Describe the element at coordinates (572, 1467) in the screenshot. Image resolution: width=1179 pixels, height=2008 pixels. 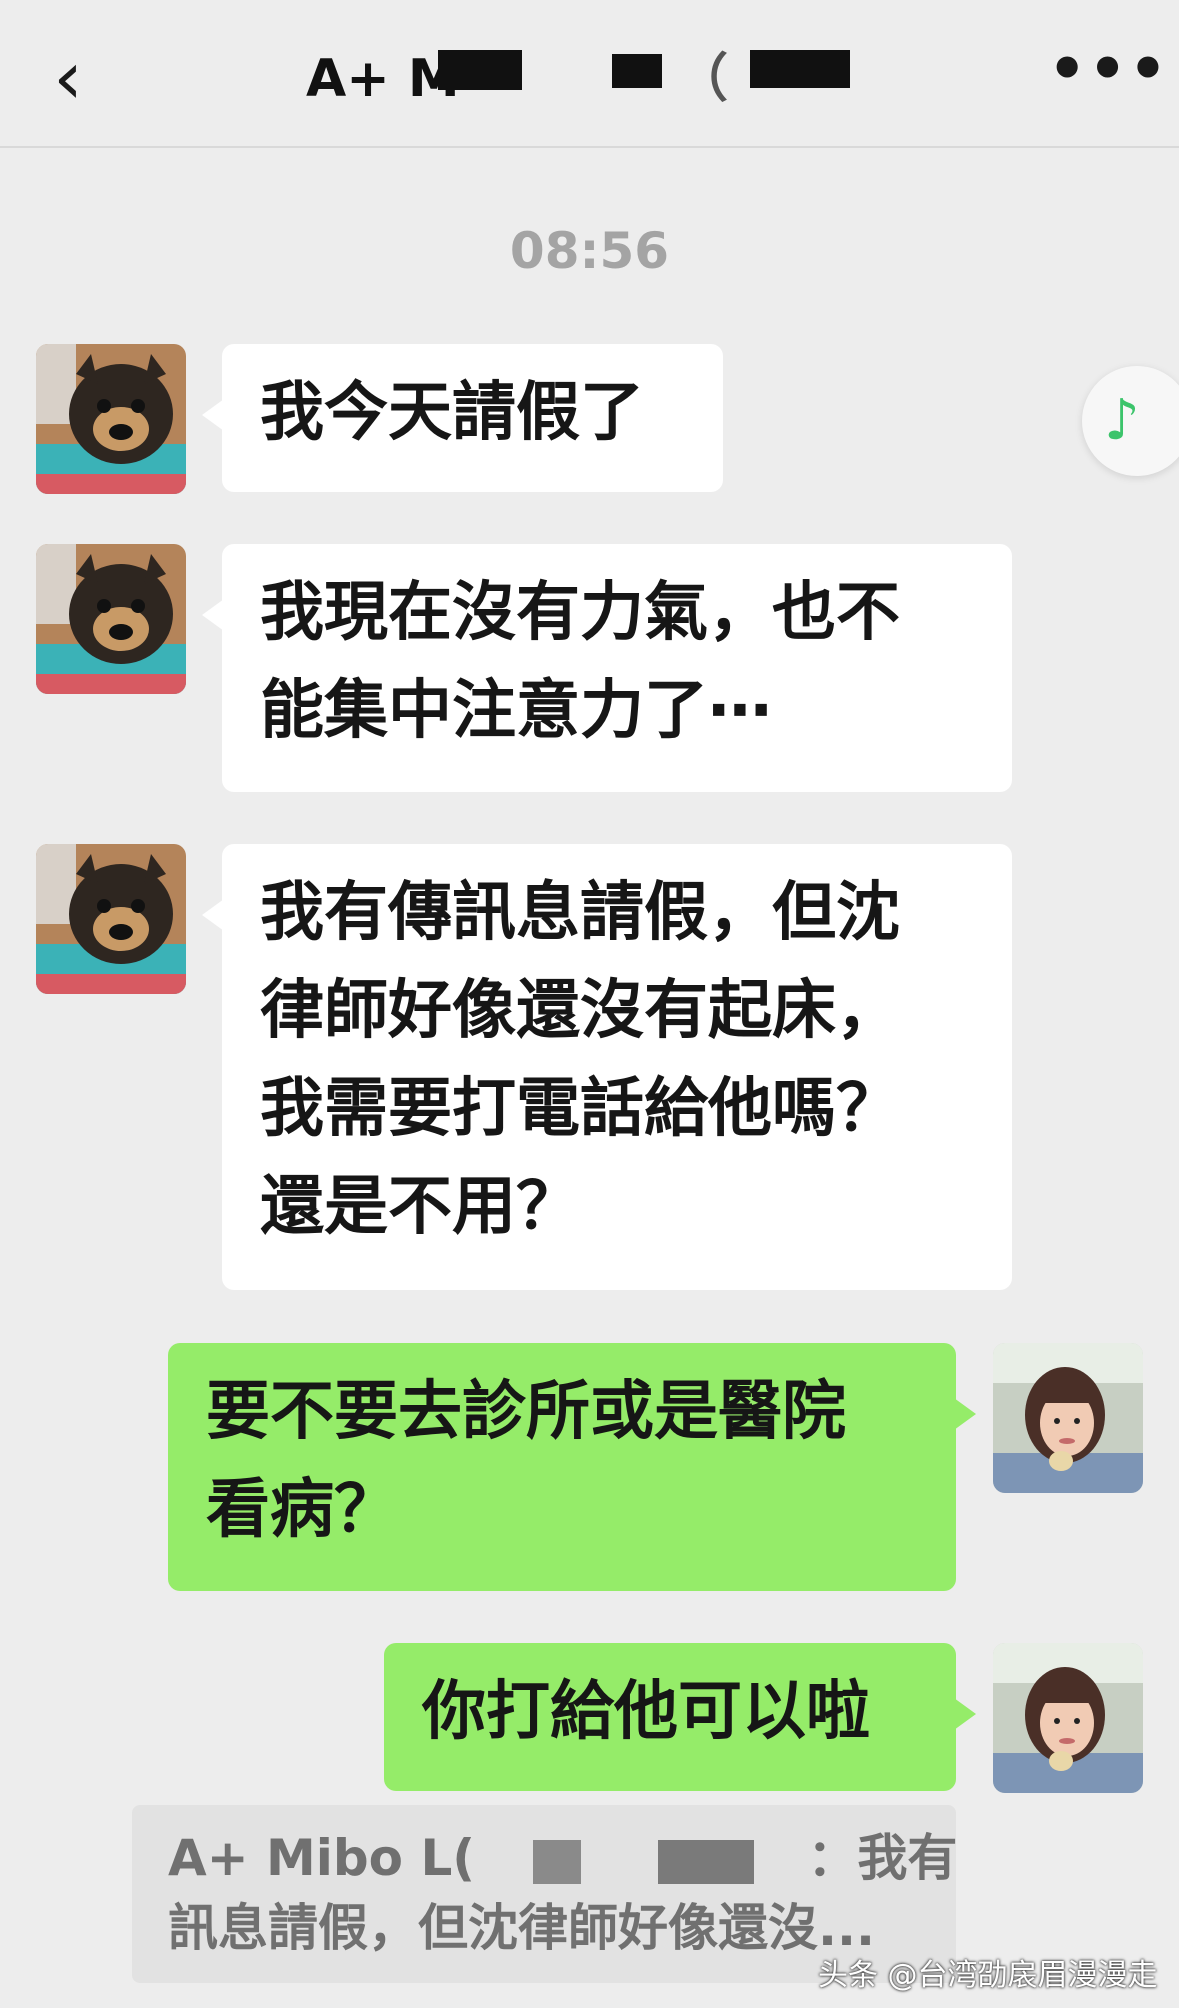
I see `message-bubble-outgoing: 要不要去診所或是醫院 看病？` at that location.